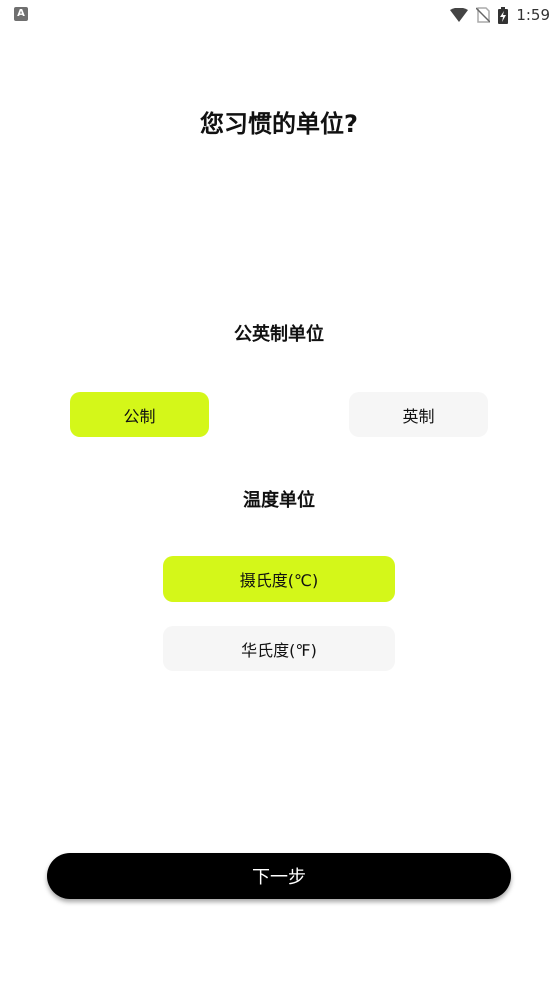 Image resolution: width=558 pixels, height=992 pixels. I want to click on metric-option-label: 公制, so click(139, 416).